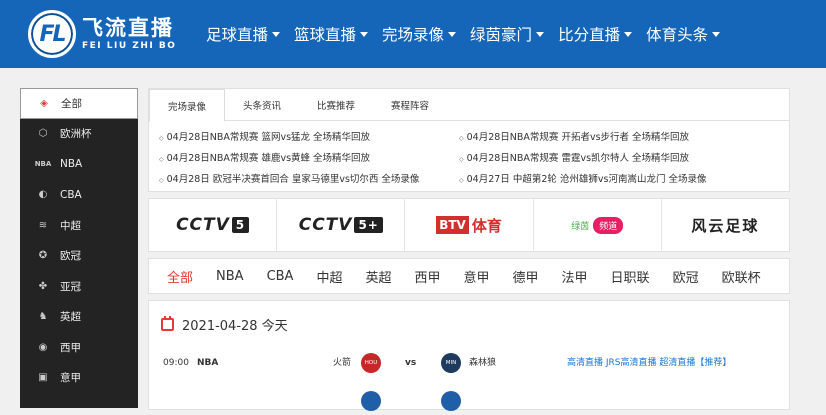 The width and height of the screenshot is (826, 415). What do you see at coordinates (79, 225) in the screenshot?
I see `sidebar-item-csl: ≋ 中超` at bounding box center [79, 225].